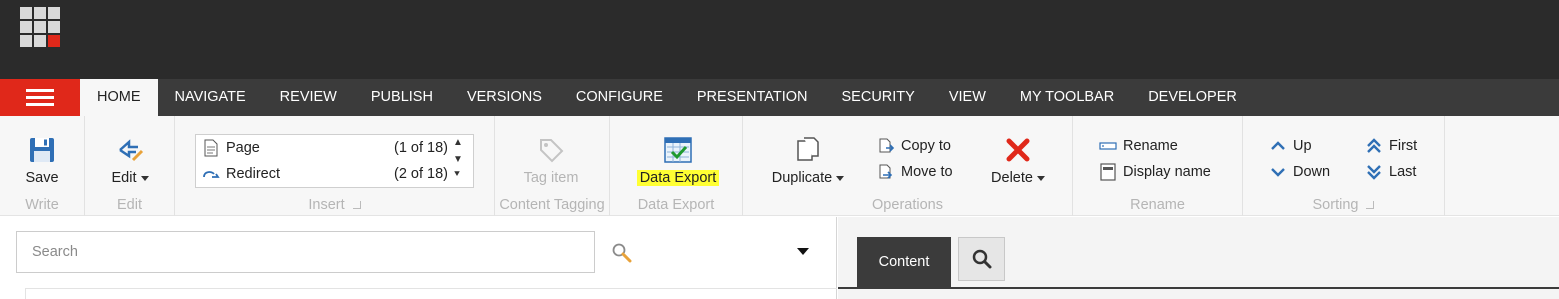 The width and height of the screenshot is (1559, 299). Describe the element at coordinates (1302, 146) in the screenshot. I see `sort-up-label: Up` at that location.